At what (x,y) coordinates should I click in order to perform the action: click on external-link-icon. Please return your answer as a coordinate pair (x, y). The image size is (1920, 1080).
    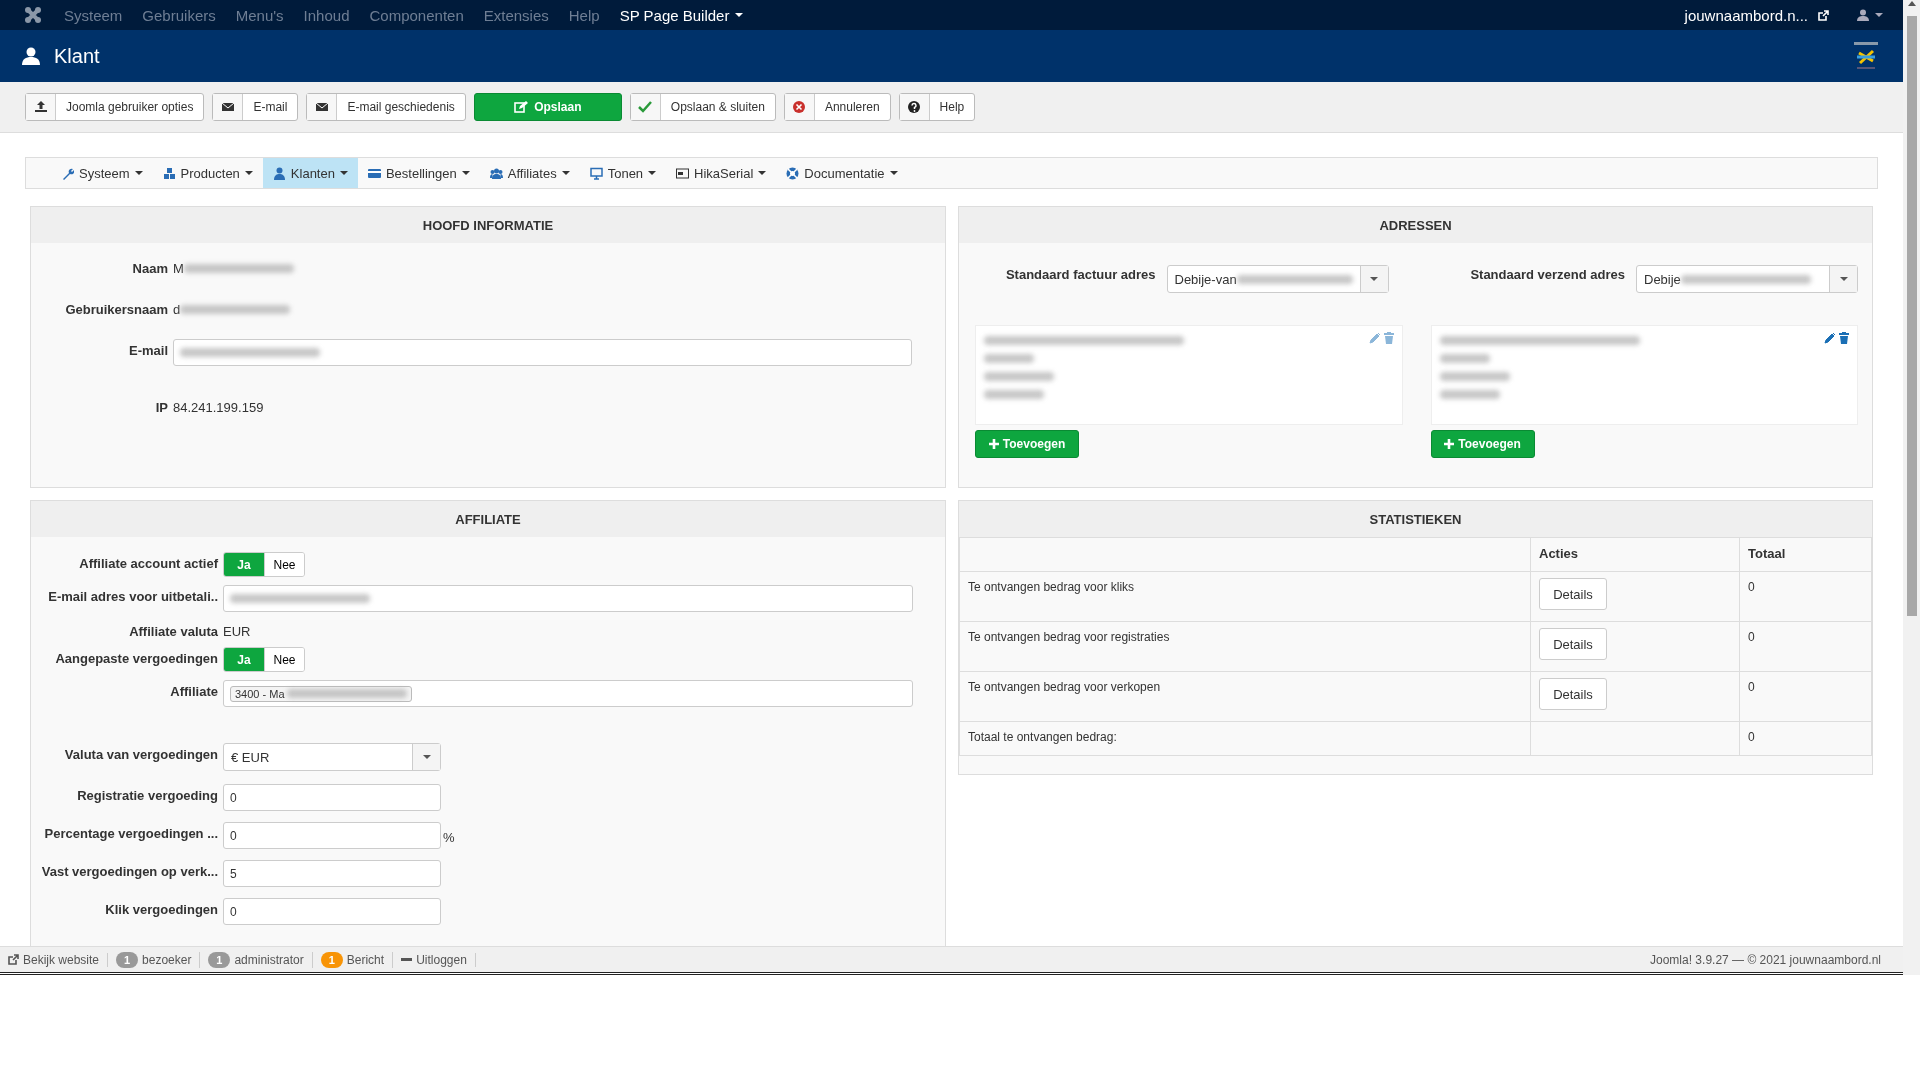
    Looking at the image, I should click on (1823, 15).